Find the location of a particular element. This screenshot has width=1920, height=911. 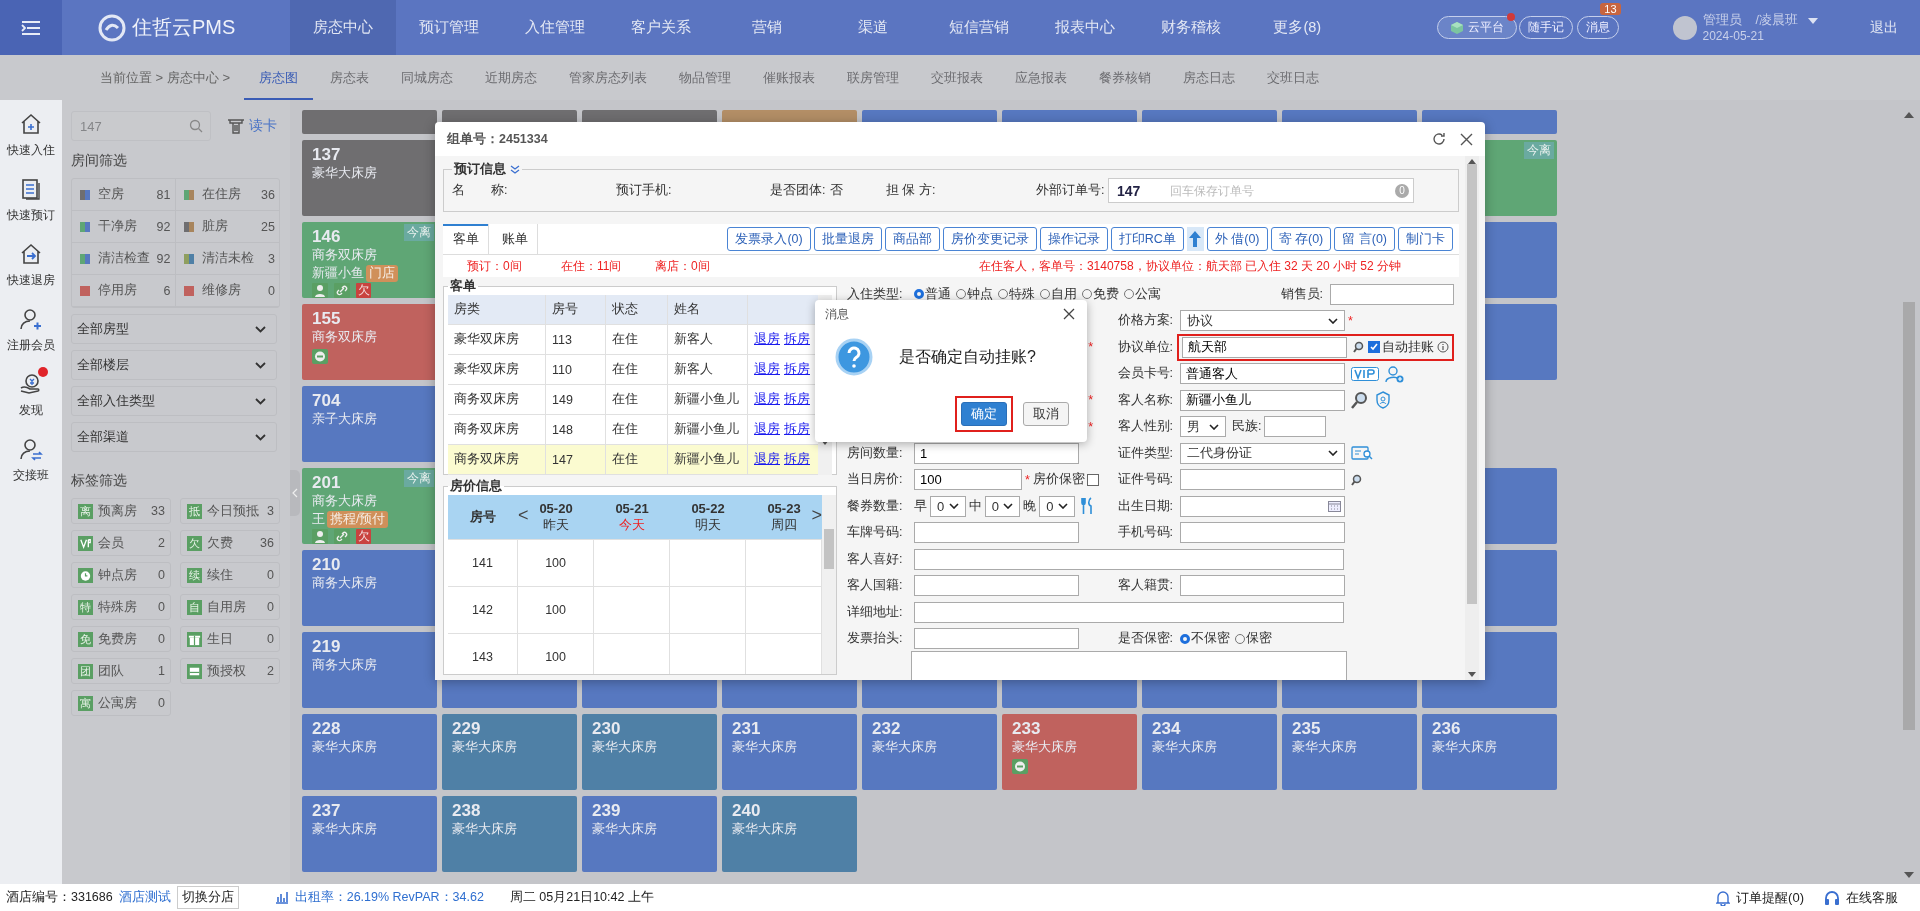

page-tab: 管家房态列表 is located at coordinates (608, 77).